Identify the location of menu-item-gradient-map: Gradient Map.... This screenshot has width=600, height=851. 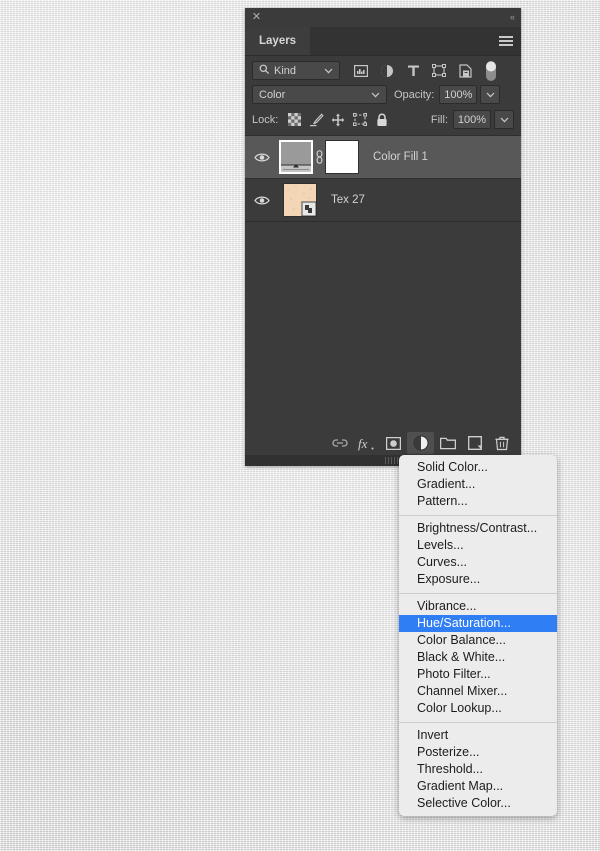
(478, 786).